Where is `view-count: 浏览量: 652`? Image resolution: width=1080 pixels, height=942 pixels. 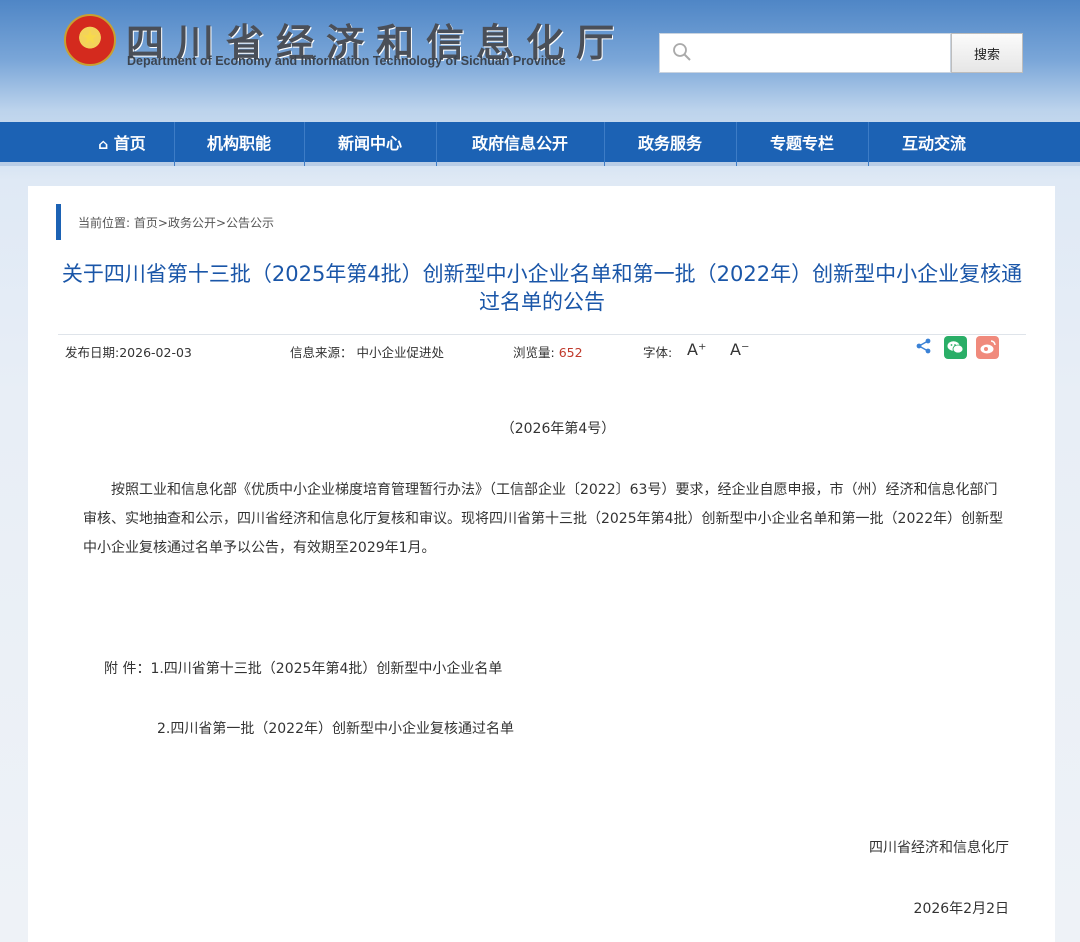 view-count: 浏览量: 652 is located at coordinates (548, 351).